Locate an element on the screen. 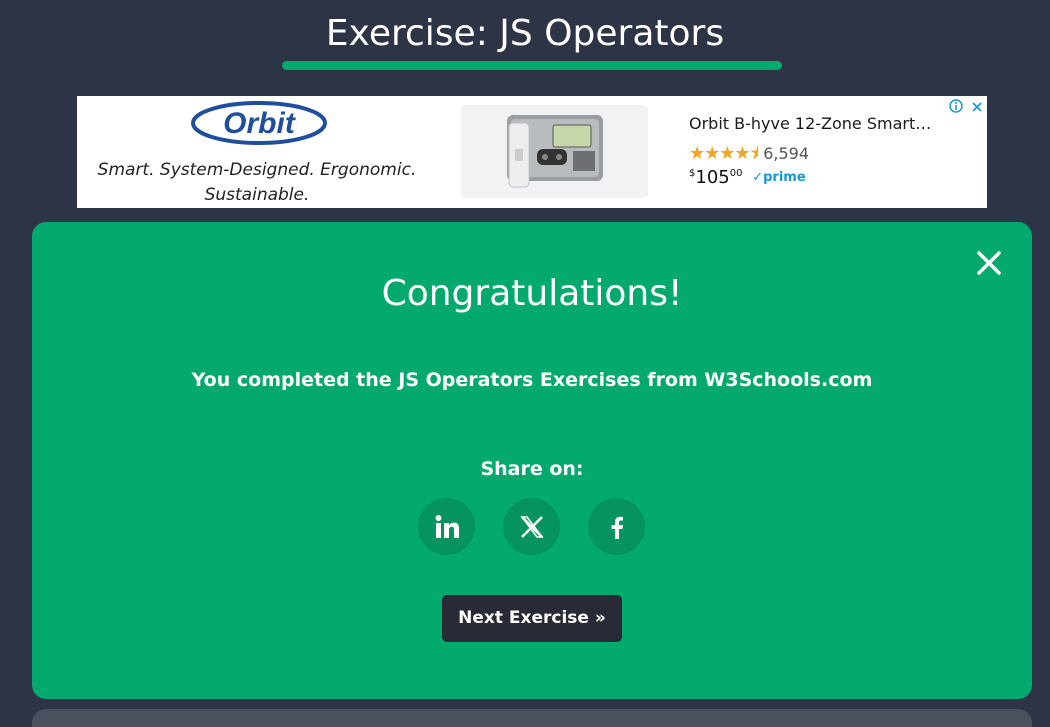 Image resolution: width=1050 pixels, height=727 pixels. product-image is located at coordinates (554, 151).